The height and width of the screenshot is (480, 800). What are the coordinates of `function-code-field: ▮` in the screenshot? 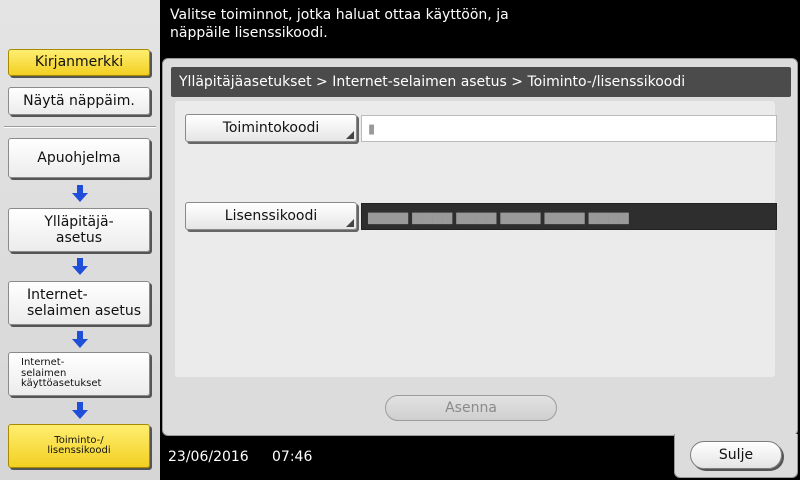 It's located at (569, 128).